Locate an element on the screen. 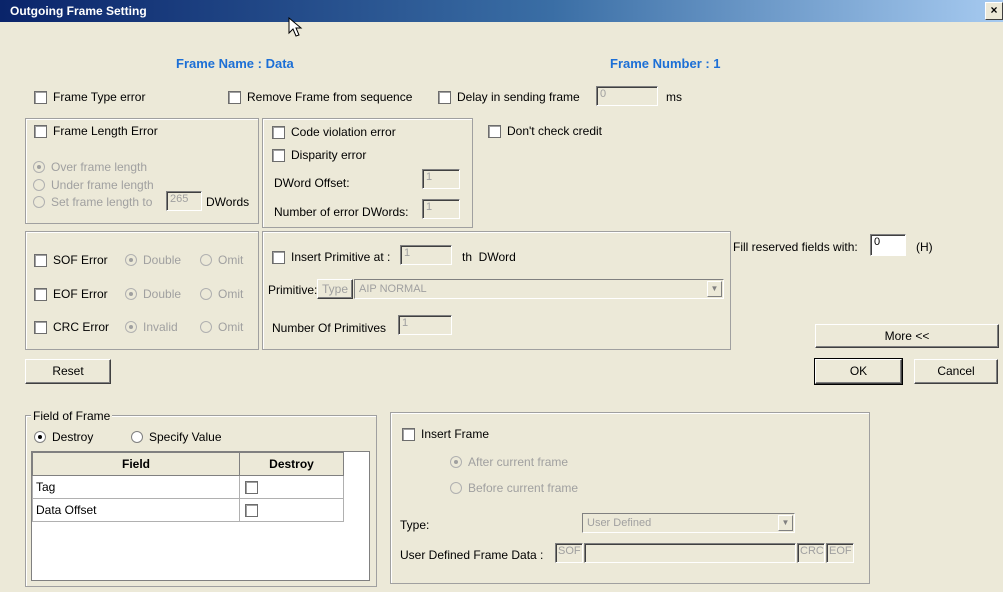 This screenshot has height=592, width=1003. dword-offset-label: DWord Offset: is located at coordinates (312, 183).